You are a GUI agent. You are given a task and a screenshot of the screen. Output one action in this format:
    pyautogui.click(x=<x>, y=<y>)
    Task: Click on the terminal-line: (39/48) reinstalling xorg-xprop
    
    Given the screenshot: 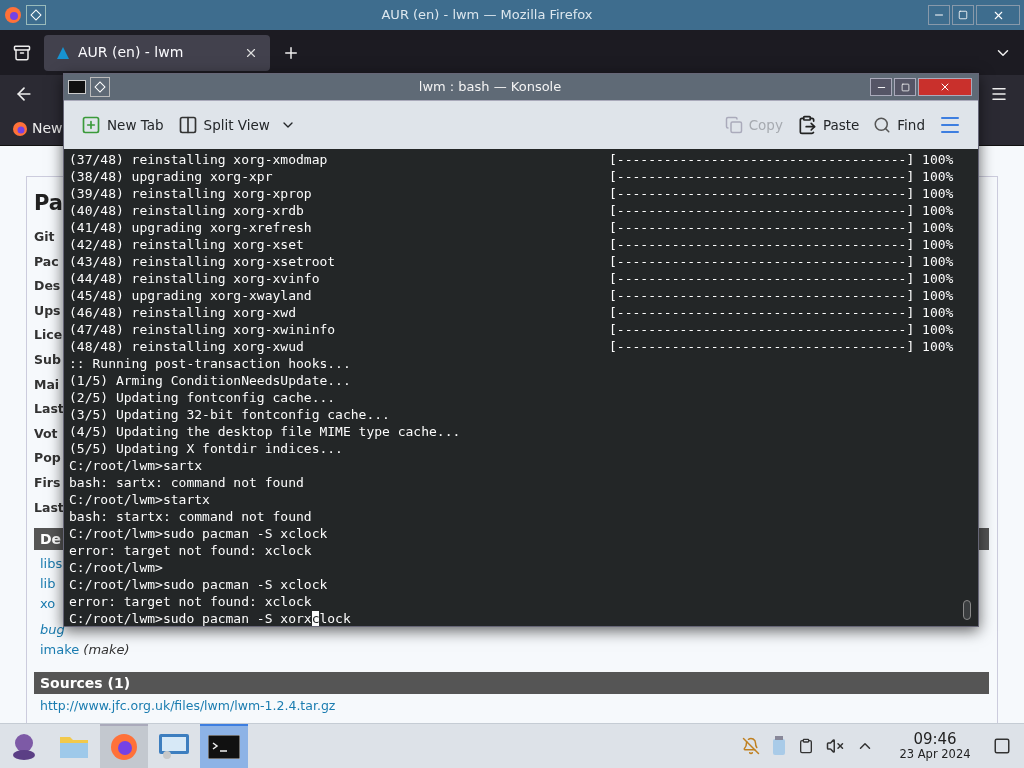 What is the action you would take?
    pyautogui.click(x=191, y=193)
    